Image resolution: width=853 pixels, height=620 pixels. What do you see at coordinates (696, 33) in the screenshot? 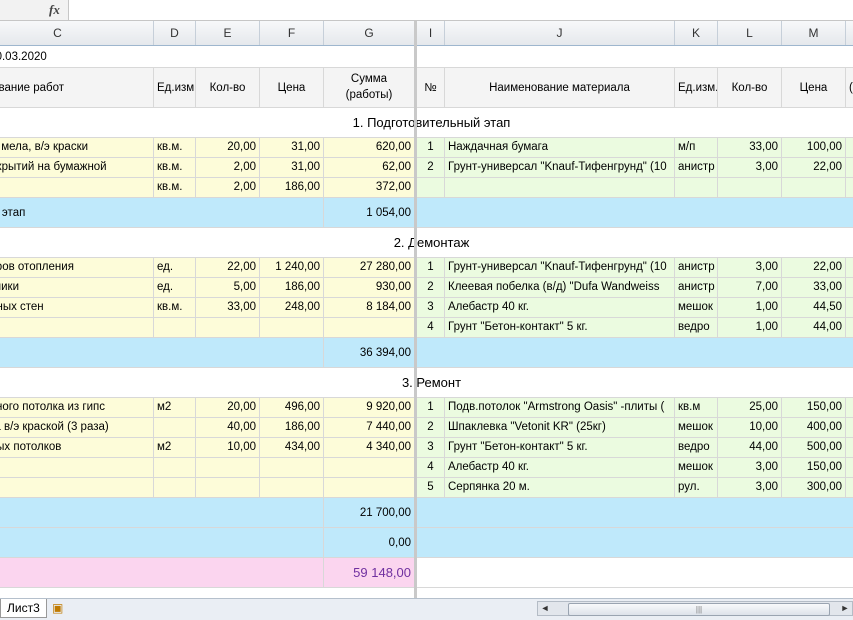
I see `column-header-k: K` at bounding box center [696, 33].